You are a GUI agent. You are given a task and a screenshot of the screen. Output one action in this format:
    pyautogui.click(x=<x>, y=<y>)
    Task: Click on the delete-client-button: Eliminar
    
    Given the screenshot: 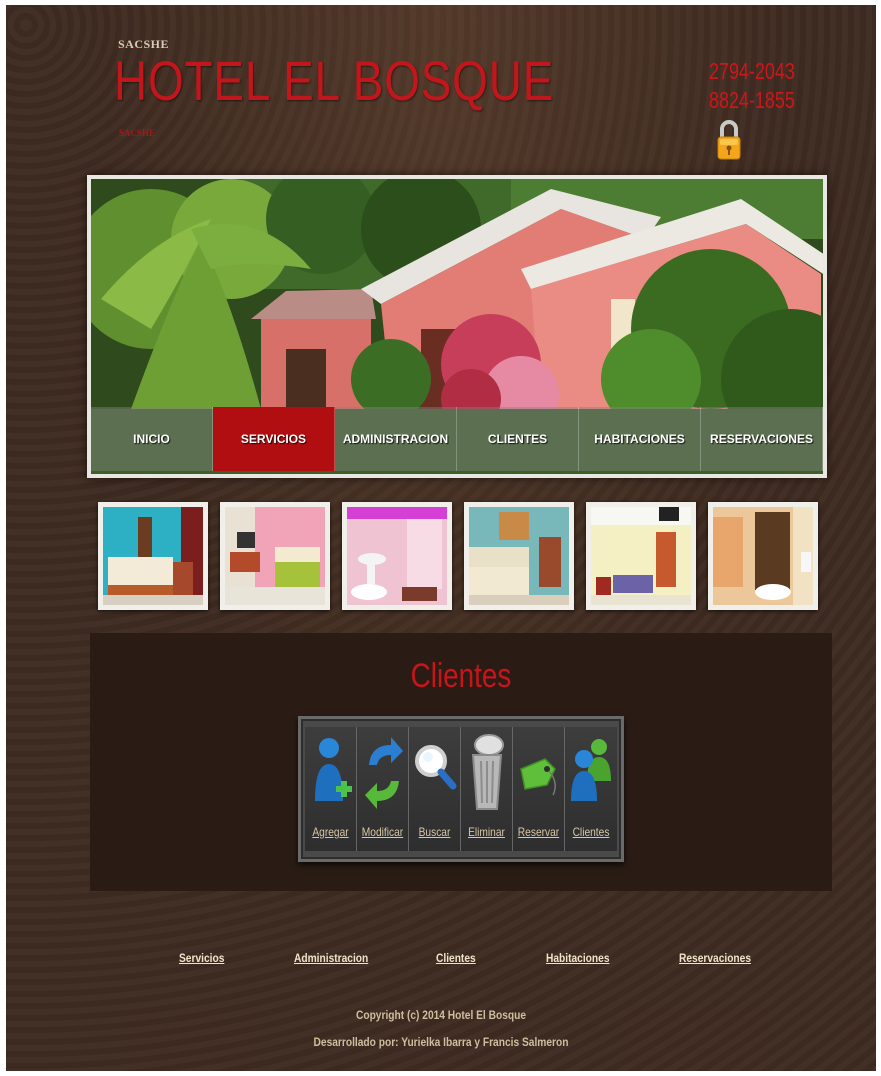 What is the action you would take?
    pyautogui.click(x=487, y=789)
    